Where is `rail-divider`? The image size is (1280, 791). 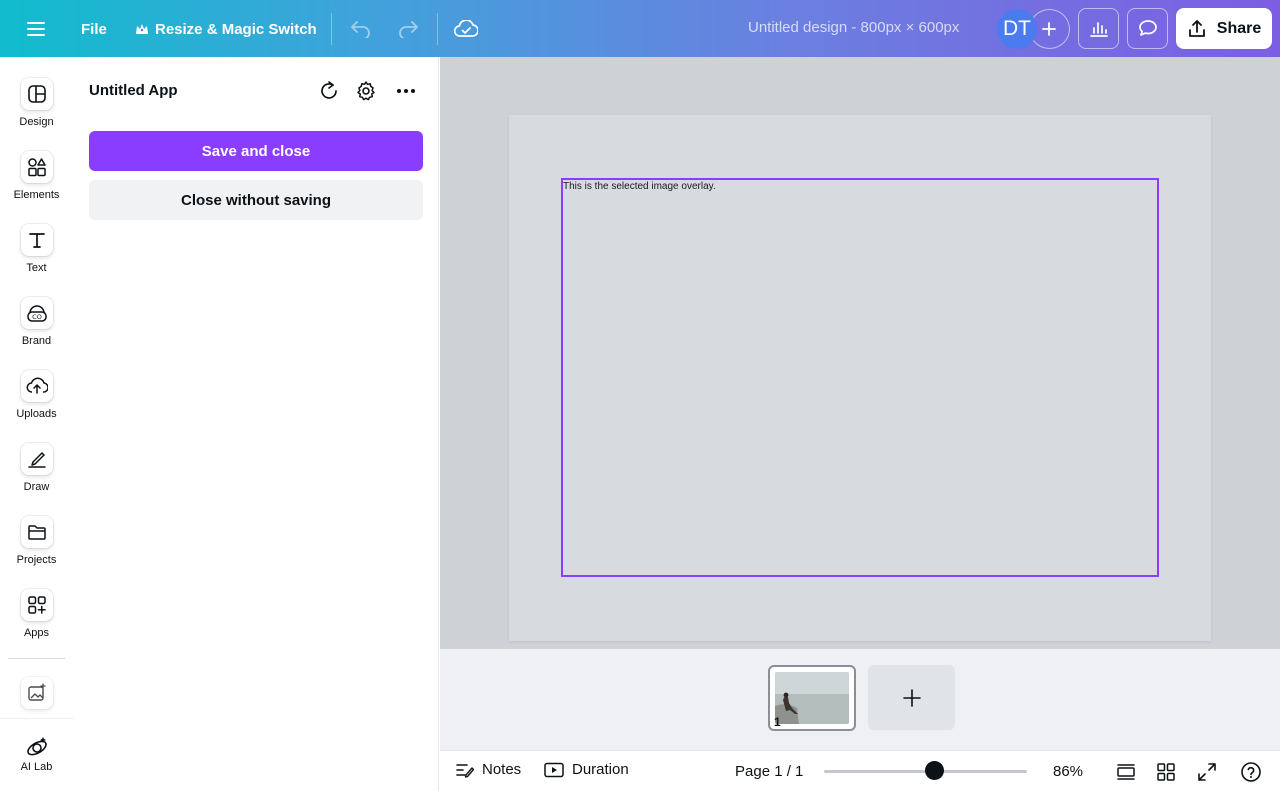 rail-divider is located at coordinates (36, 658).